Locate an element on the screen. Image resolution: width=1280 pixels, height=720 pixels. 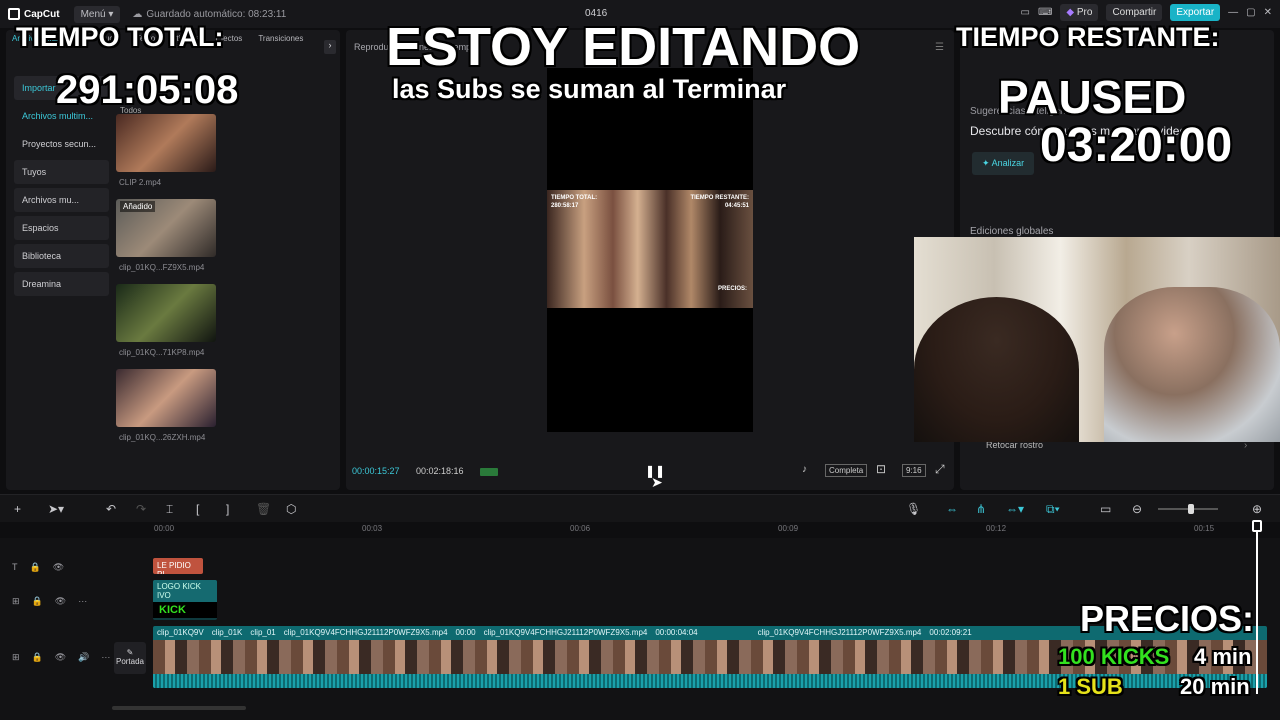
text-clip: LE PIDIO PL is located at coordinates (178, 566).